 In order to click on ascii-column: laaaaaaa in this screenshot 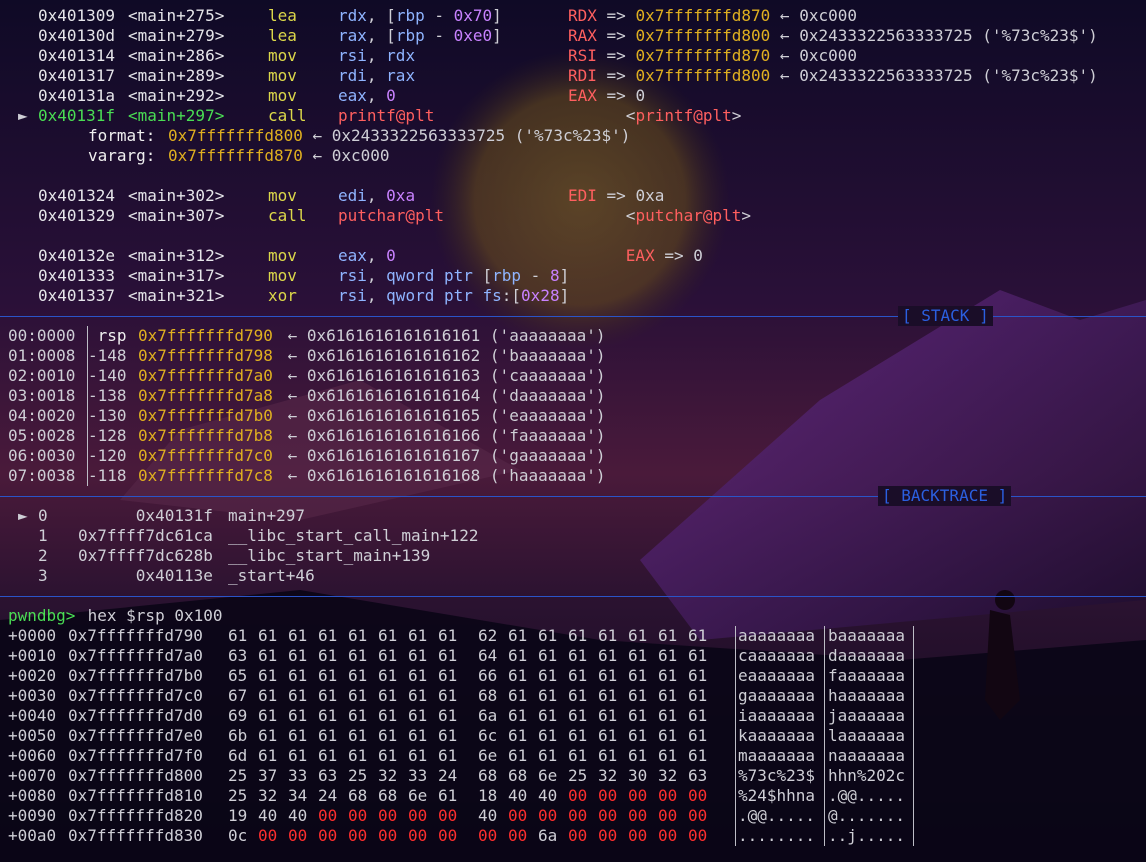, I will do `click(867, 735)`.